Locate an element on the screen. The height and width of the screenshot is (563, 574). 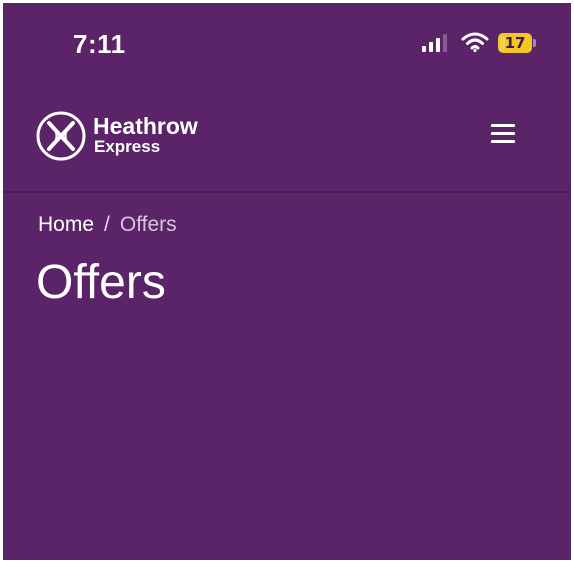
hamburger-menu-icon-middle is located at coordinates (503, 133).